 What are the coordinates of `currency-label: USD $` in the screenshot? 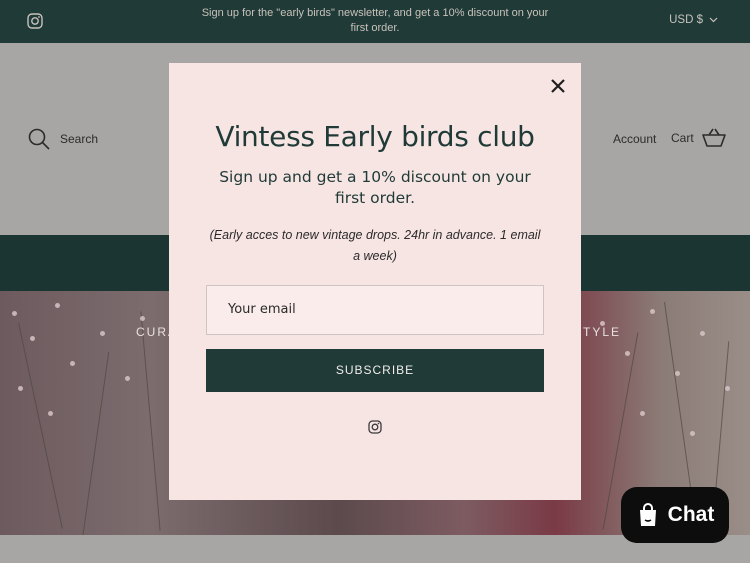 It's located at (686, 20).